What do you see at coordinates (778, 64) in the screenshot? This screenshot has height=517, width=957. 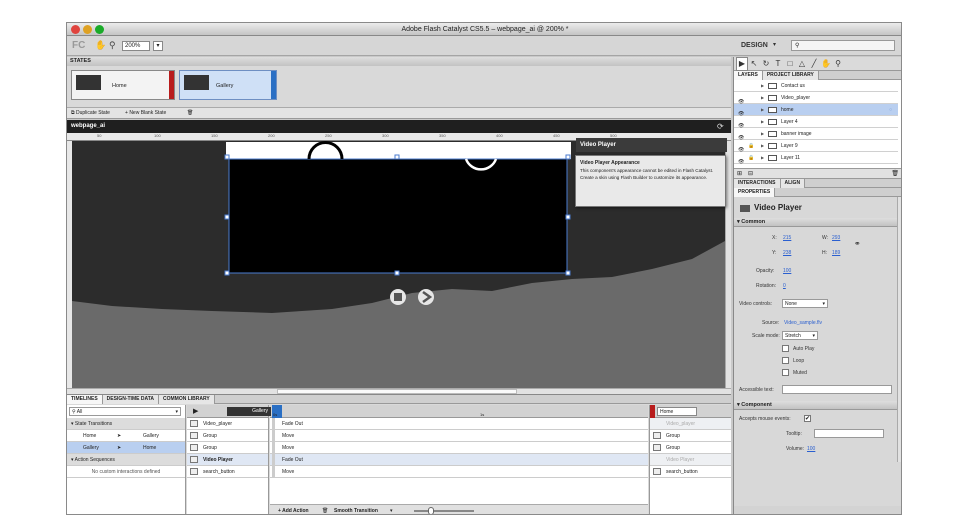 I see `text-tool-icon: T` at bounding box center [778, 64].